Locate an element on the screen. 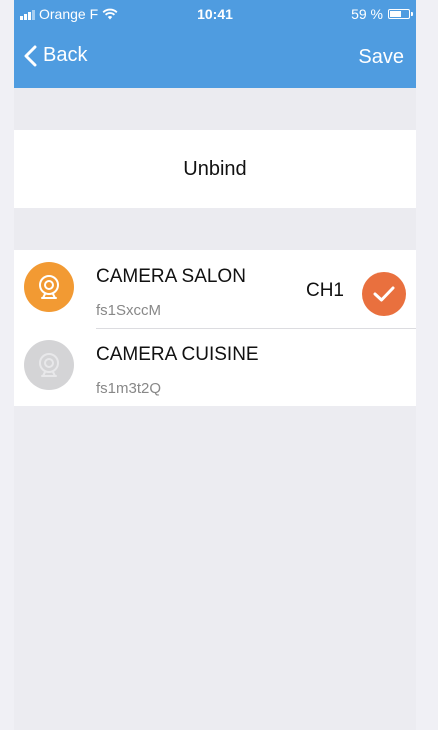  device-channel: CH1 is located at coordinates (324, 290).